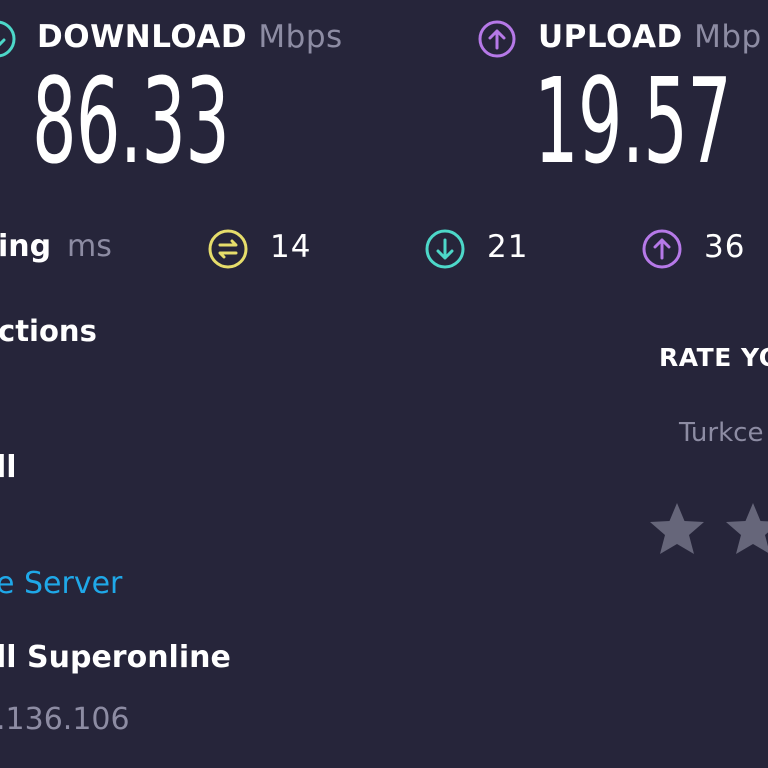  I want to click on ping-unit: ms, so click(89, 246).